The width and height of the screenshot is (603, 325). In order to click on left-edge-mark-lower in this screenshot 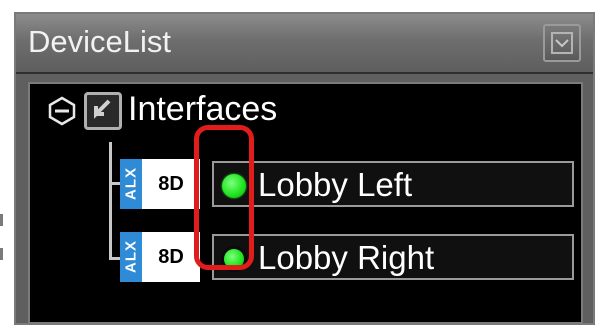, I will do `click(1, 254)`.